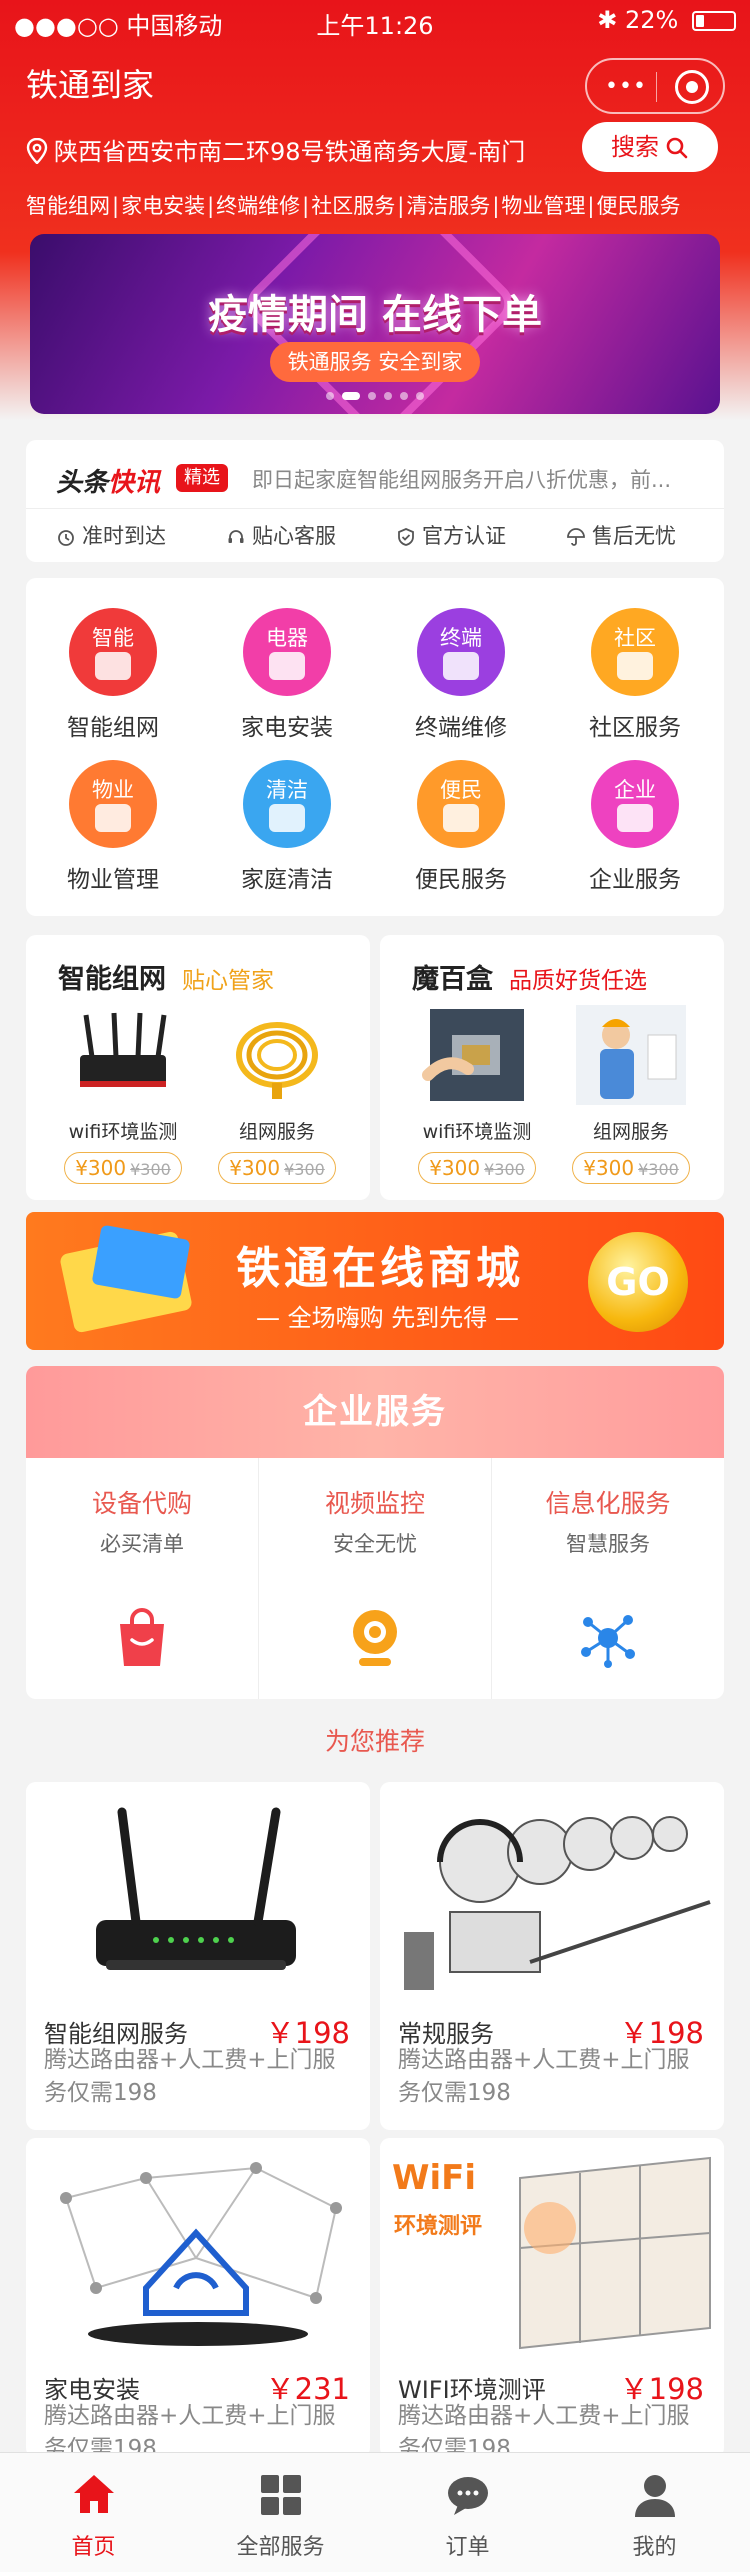 The width and height of the screenshot is (750, 2572). I want to click on service-community: 社区 社区服务, so click(635, 675).